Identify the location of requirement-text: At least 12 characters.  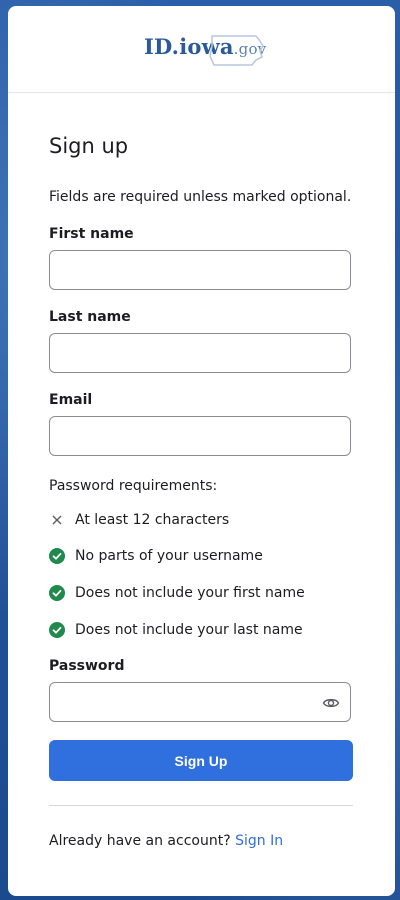
(152, 520).